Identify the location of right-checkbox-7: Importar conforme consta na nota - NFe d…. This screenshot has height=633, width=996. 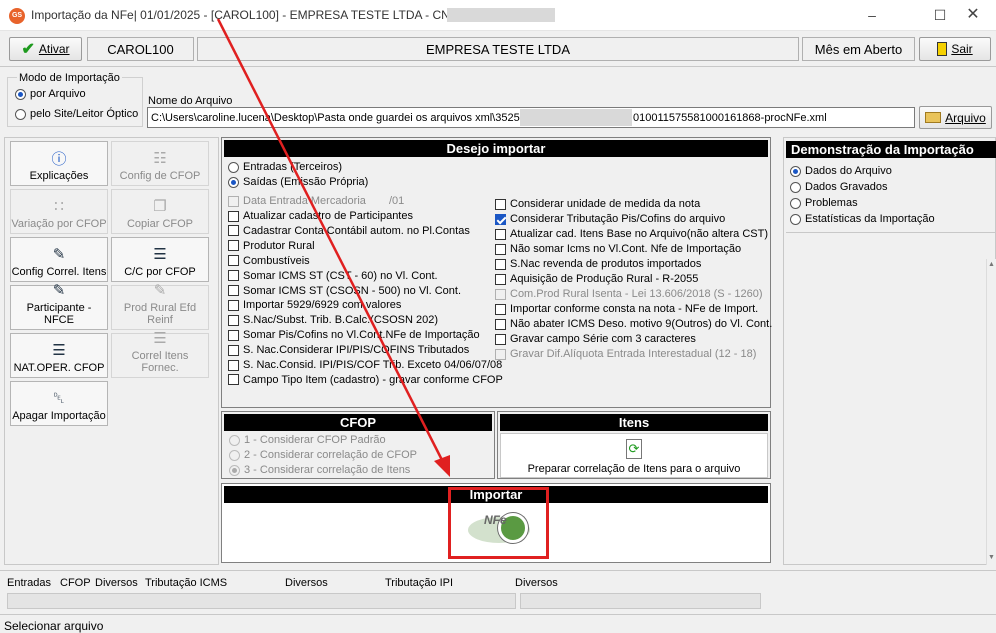
(626, 309).